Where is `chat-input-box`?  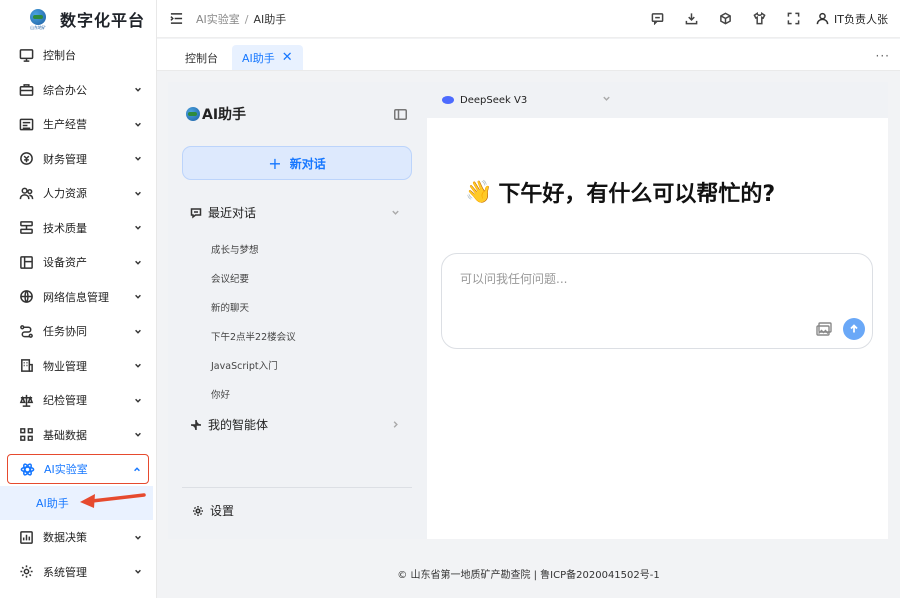 chat-input-box is located at coordinates (657, 301).